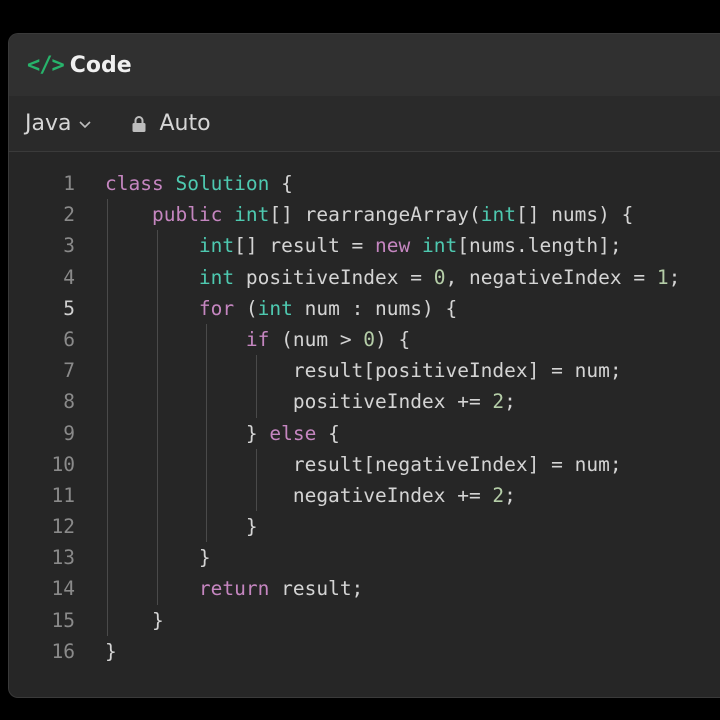 The width and height of the screenshot is (720, 720). I want to click on chevron-down-icon, so click(85, 124).